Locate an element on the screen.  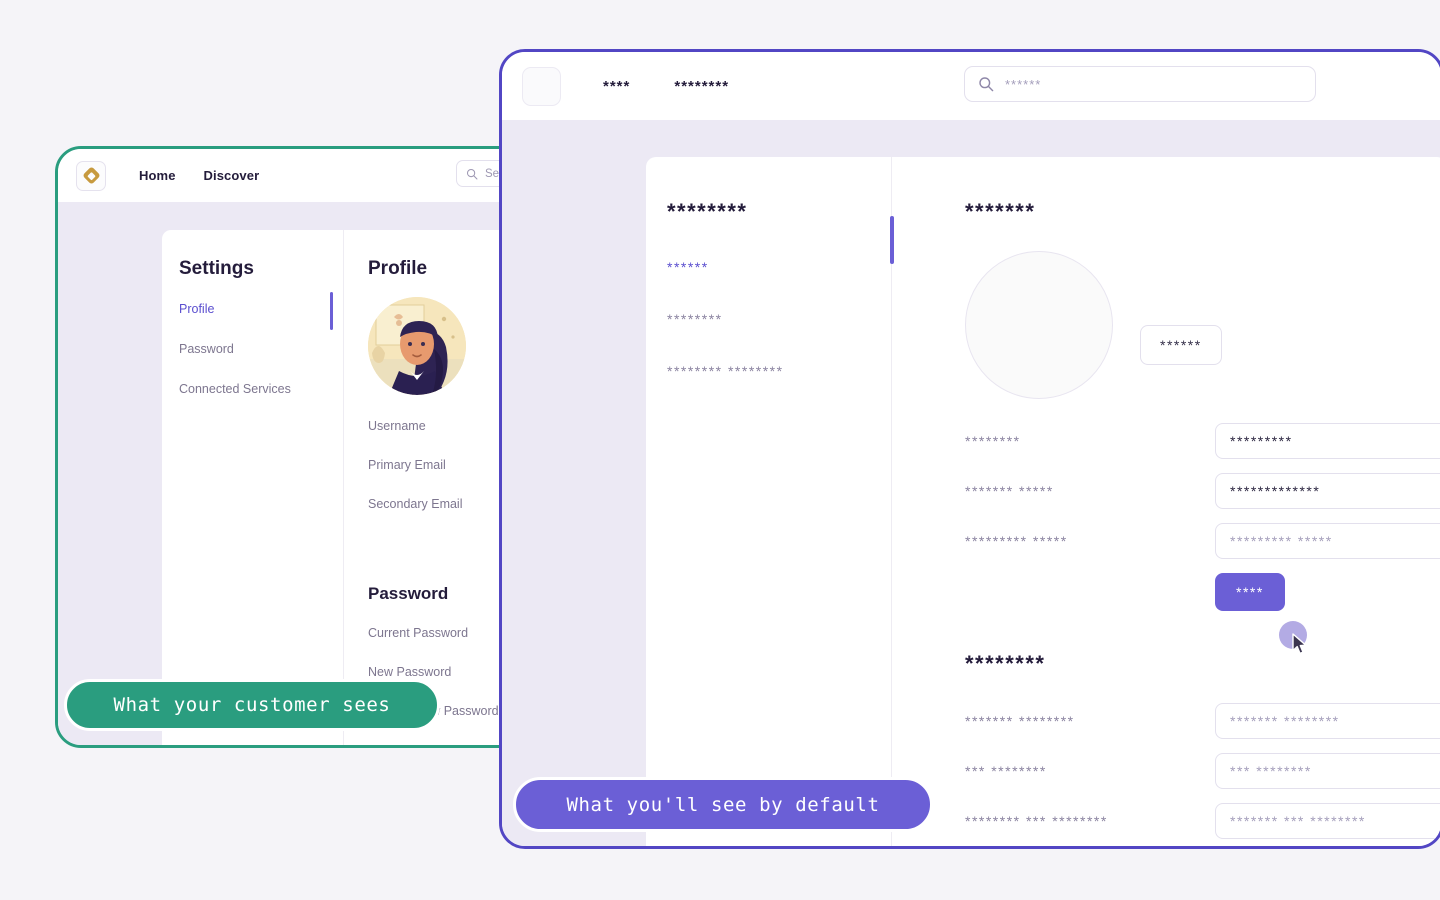
label-new-password-masked: *** ******** is located at coordinates (1006, 771).